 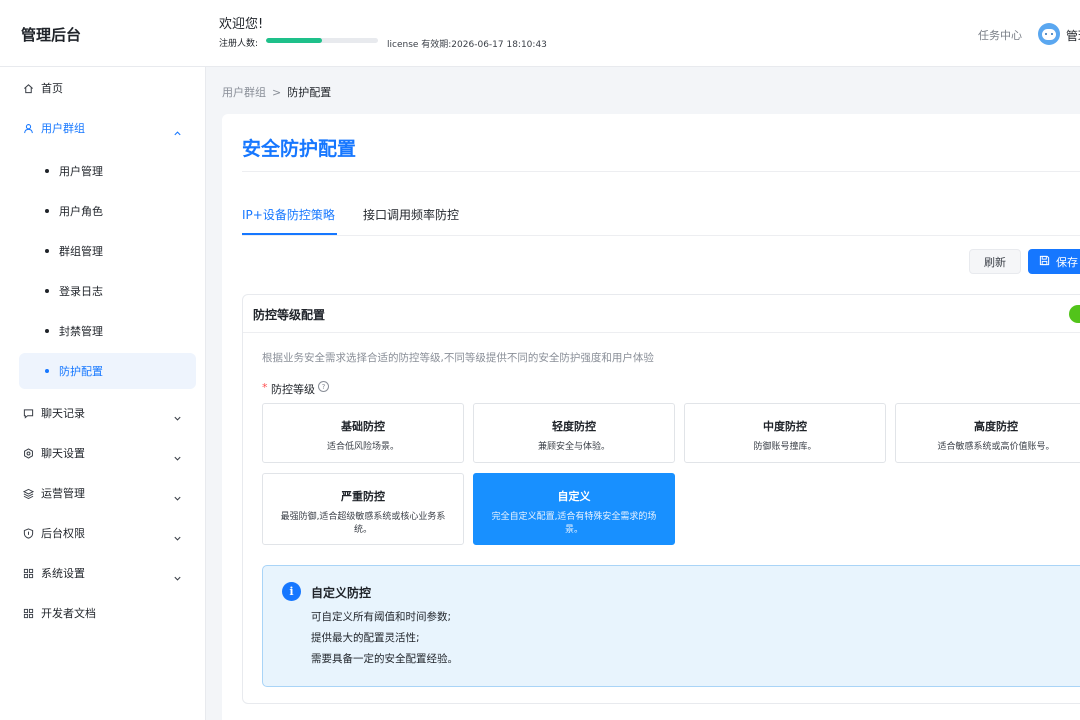 I want to click on level-name: 中度防控, so click(x=785, y=426).